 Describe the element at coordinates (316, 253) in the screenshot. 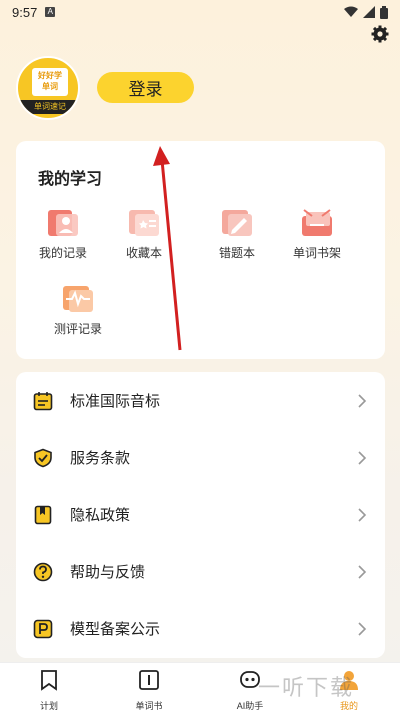

I see `study-item-label: 单词书架` at that location.